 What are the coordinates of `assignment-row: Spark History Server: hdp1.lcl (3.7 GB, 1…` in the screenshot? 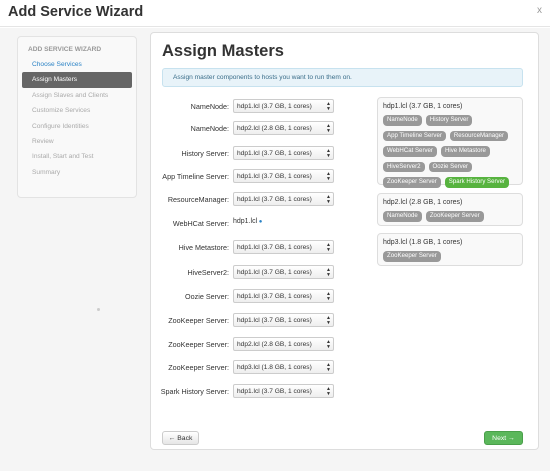 It's located at (251, 391).